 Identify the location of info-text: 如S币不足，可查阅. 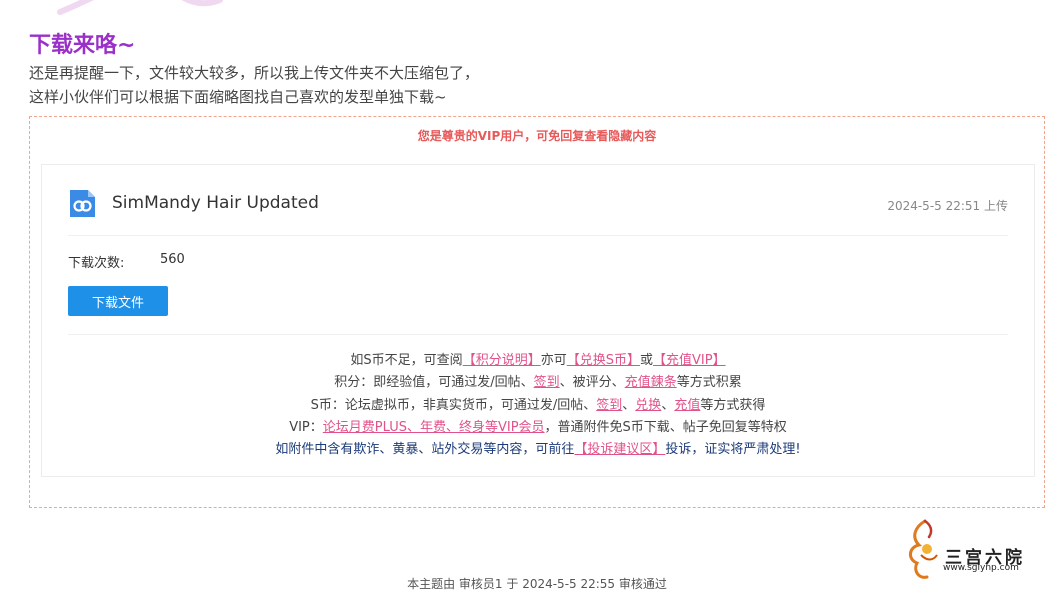
(406, 360).